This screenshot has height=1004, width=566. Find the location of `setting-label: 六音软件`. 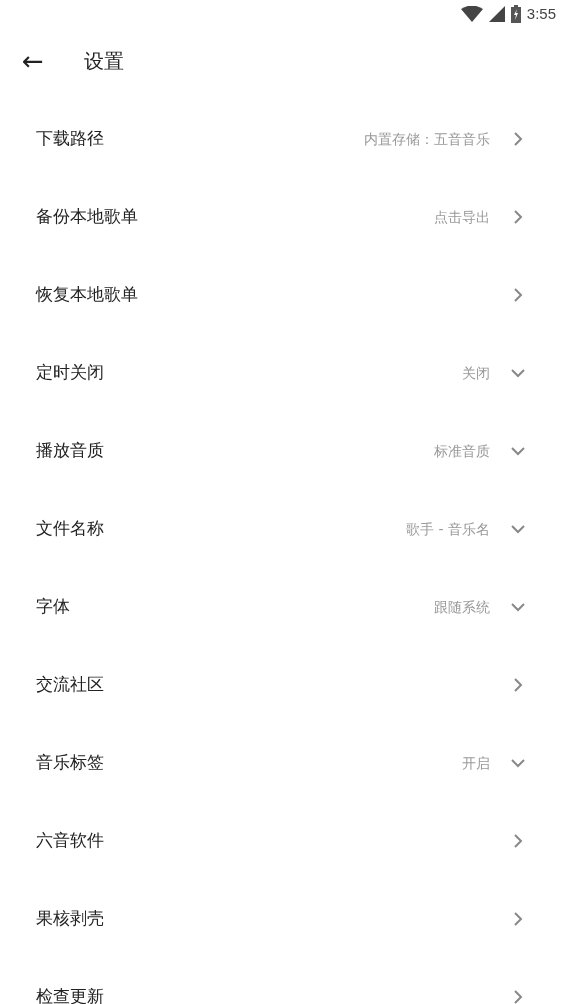

setting-label: 六音软件 is located at coordinates (70, 841).